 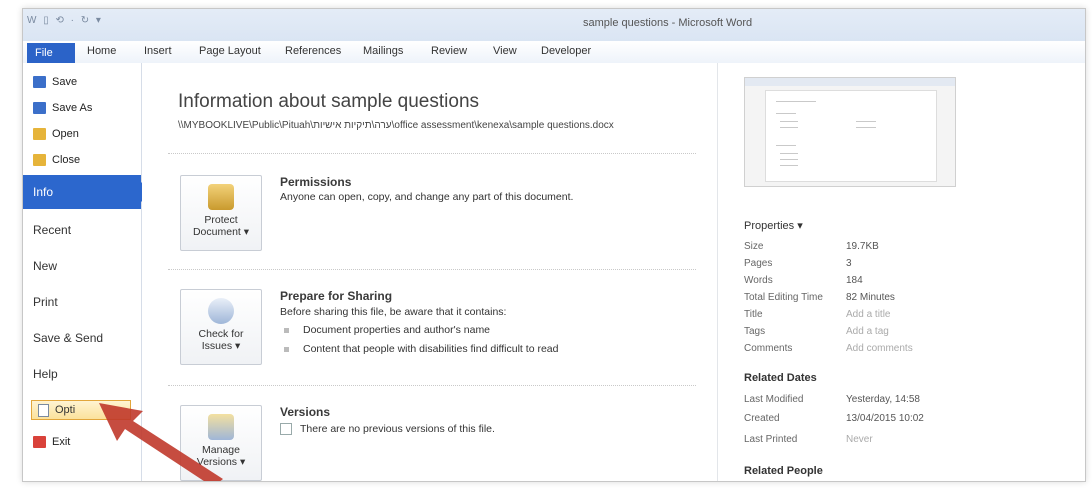 What do you see at coordinates (850, 82) in the screenshot?
I see `thumbnail-toolbar` at bounding box center [850, 82].